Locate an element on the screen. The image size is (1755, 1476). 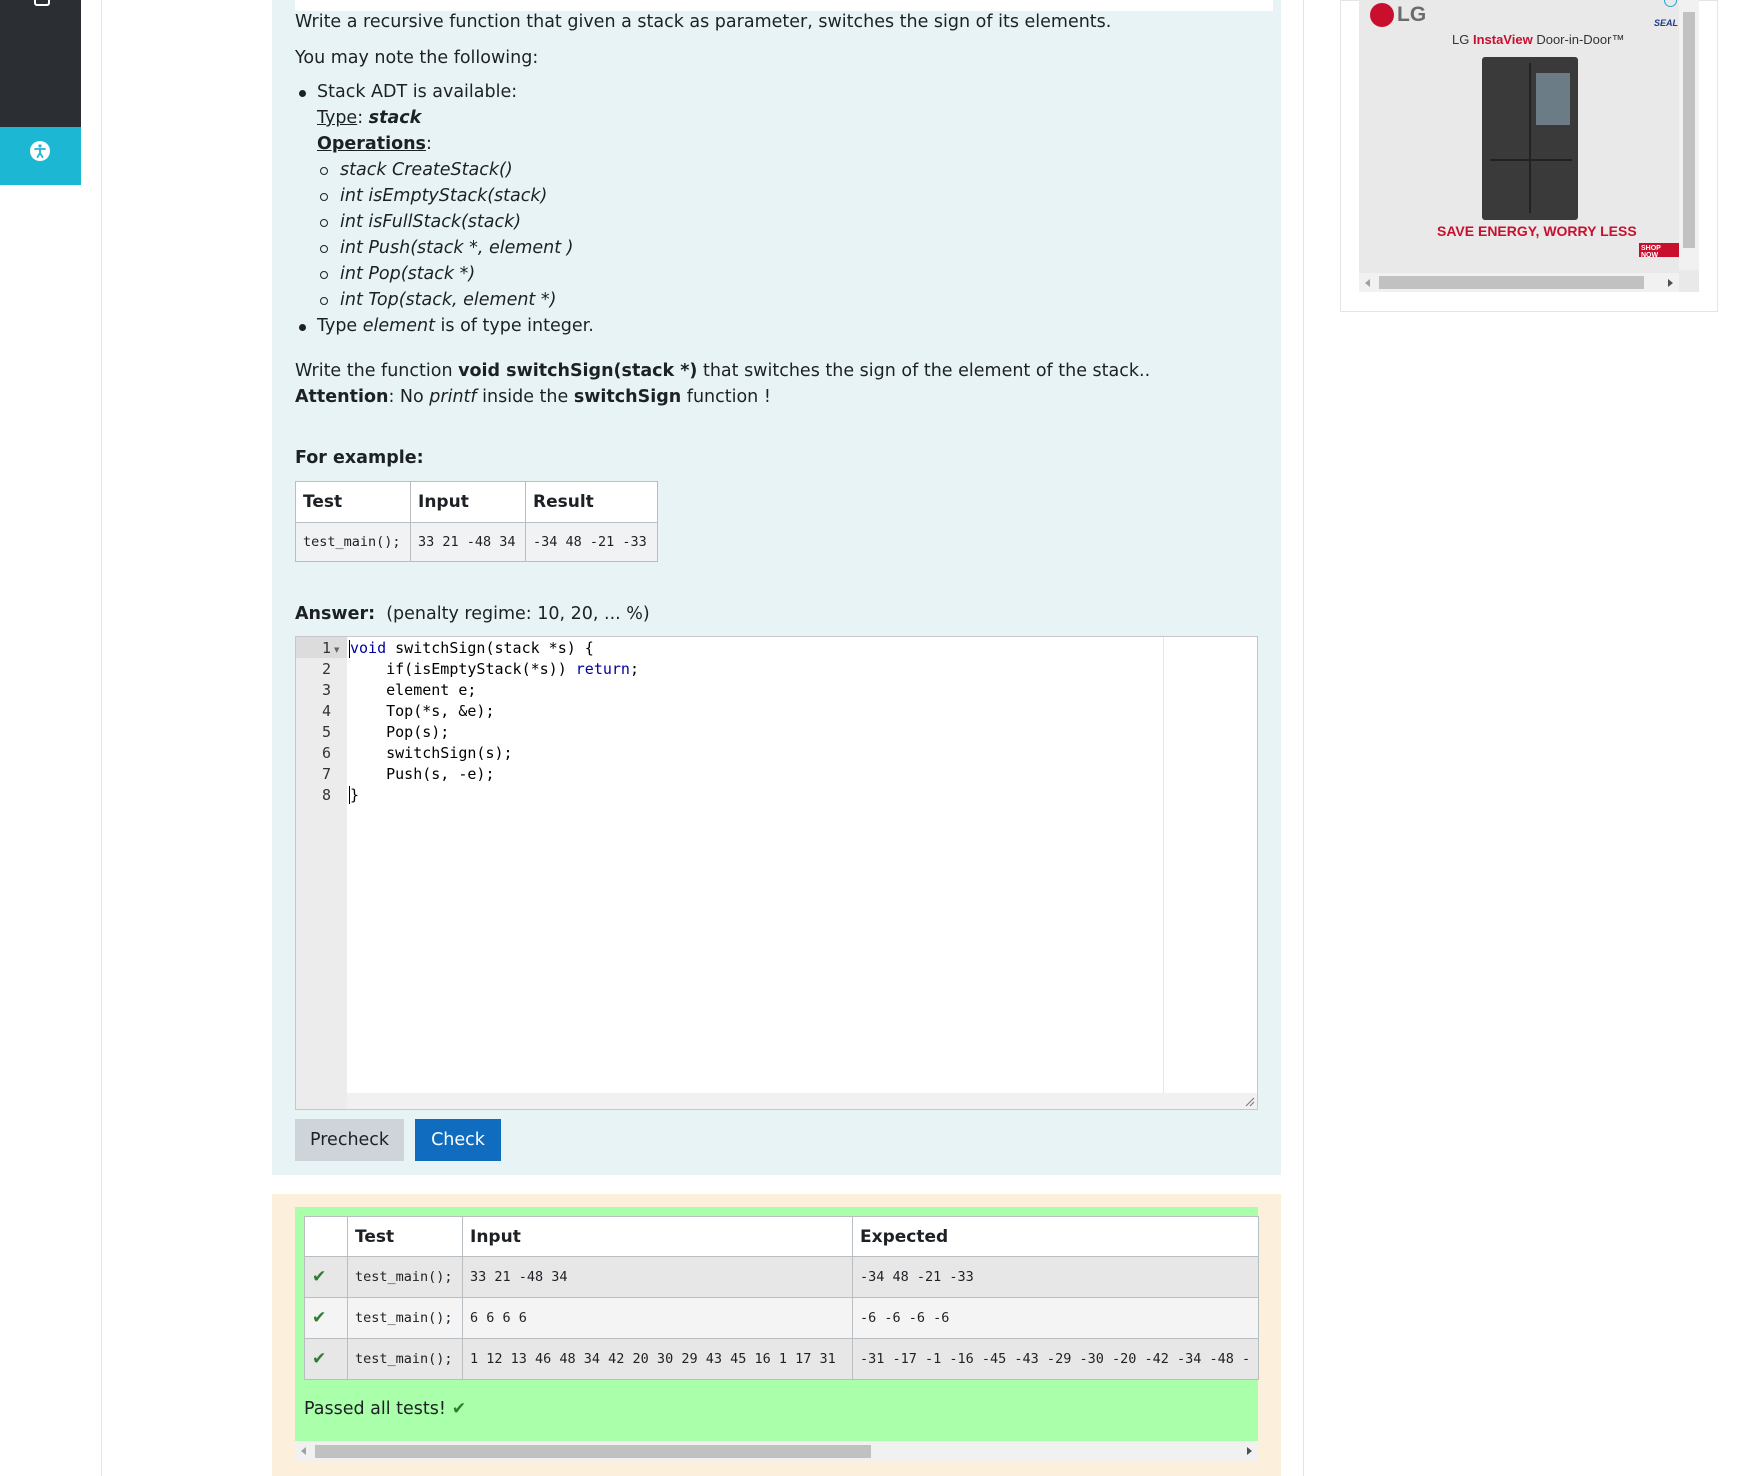
code-line-4: Top(*s, &e); is located at coordinates (422, 711).